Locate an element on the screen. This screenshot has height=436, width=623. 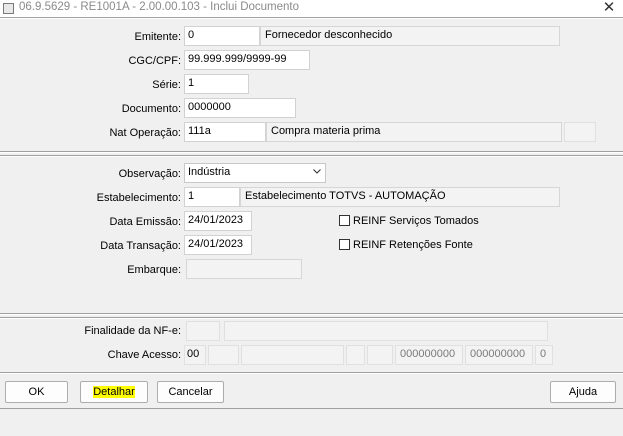
finalidade-code is located at coordinates (203, 331).